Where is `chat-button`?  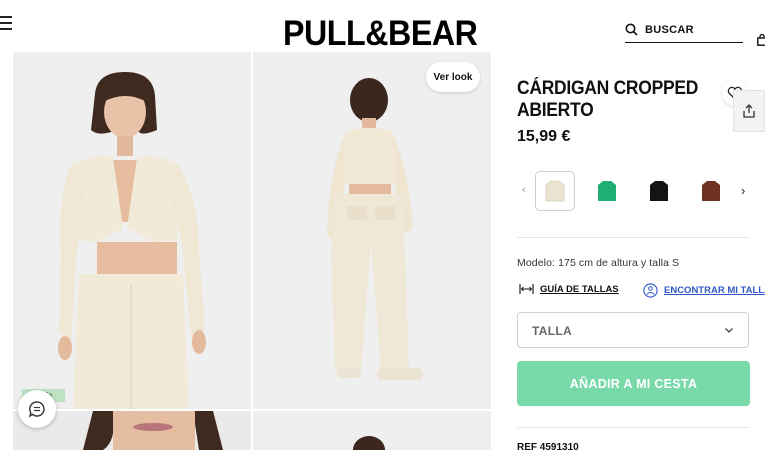 chat-button is located at coordinates (37, 409).